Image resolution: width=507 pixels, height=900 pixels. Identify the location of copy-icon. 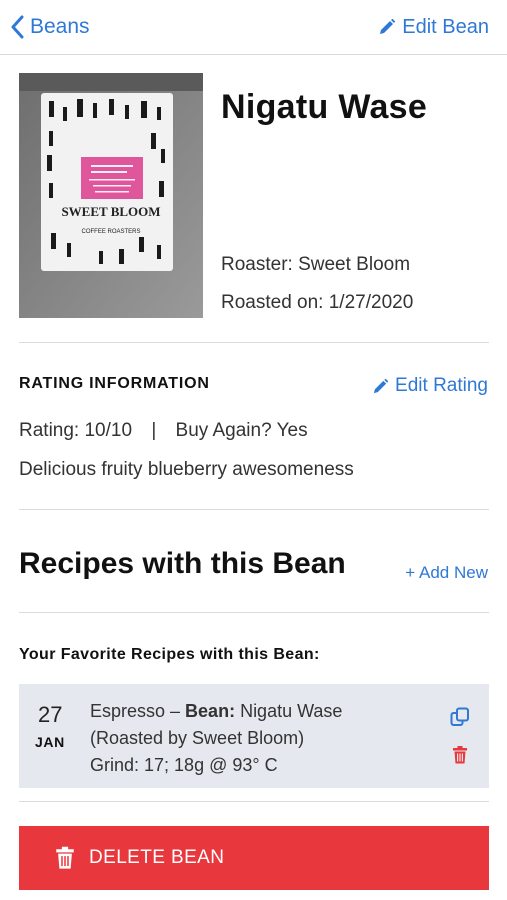
(459, 716).